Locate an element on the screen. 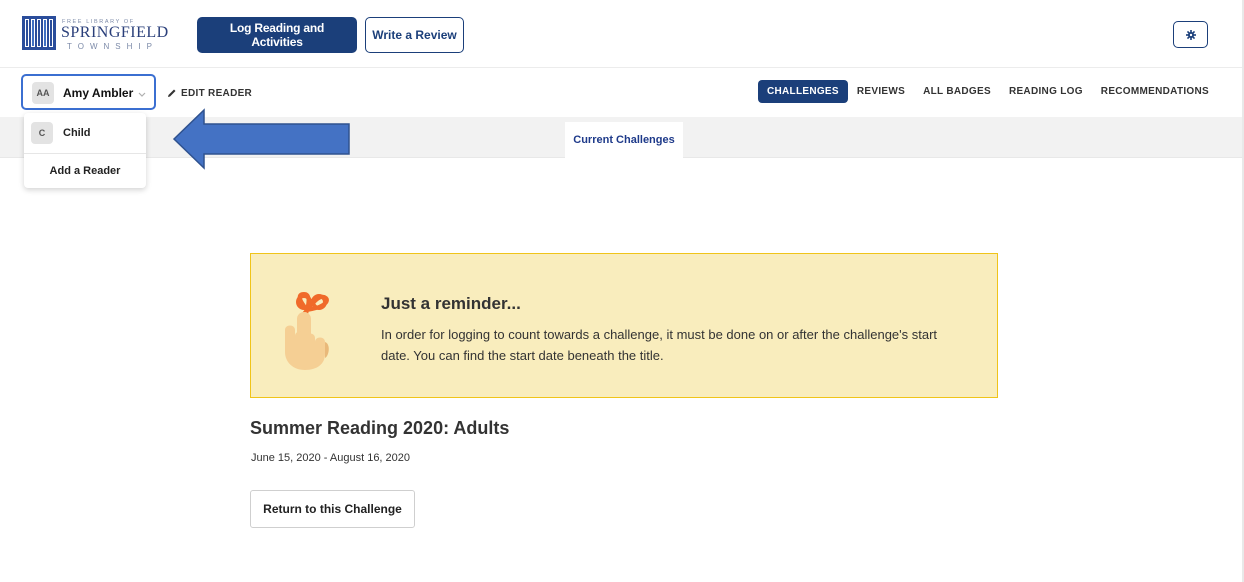 The width and height of the screenshot is (1244, 582). logo-sub-text: TOWNSHIP is located at coordinates (112, 46).